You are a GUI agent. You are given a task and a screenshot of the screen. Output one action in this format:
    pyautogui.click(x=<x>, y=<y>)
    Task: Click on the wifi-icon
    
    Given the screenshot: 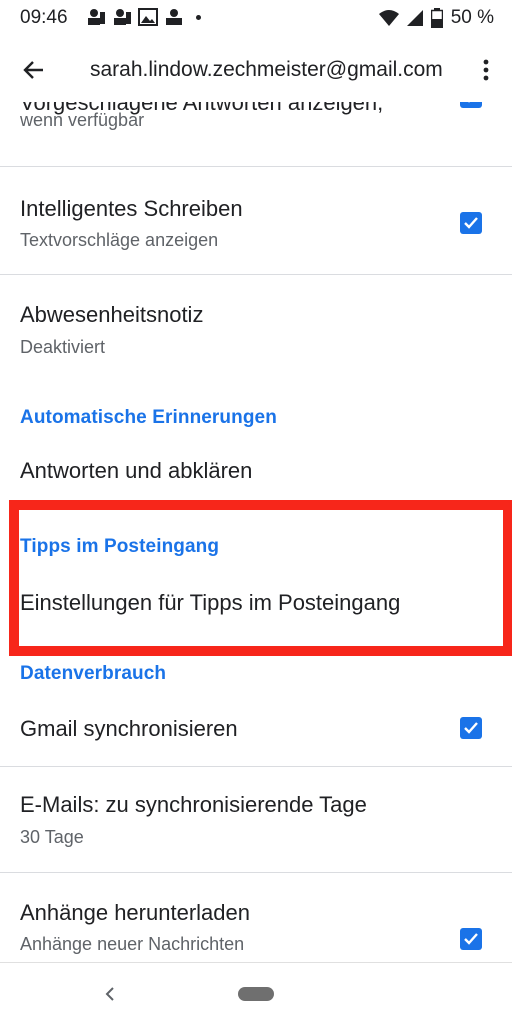 What is the action you would take?
    pyautogui.click(x=388, y=18)
    